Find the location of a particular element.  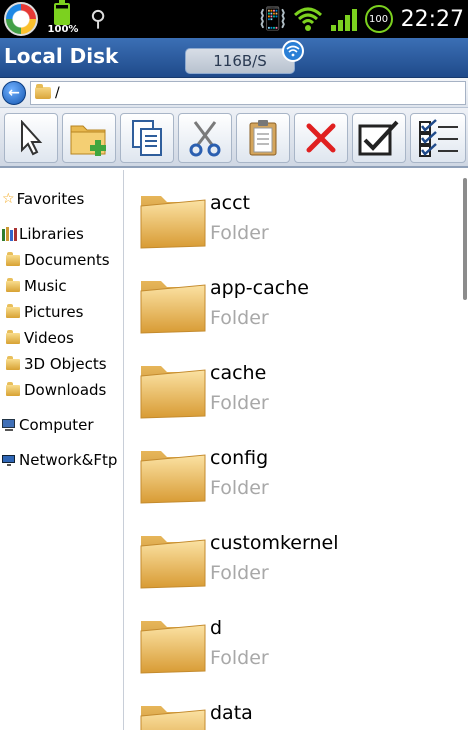

cut-button is located at coordinates (205, 138).